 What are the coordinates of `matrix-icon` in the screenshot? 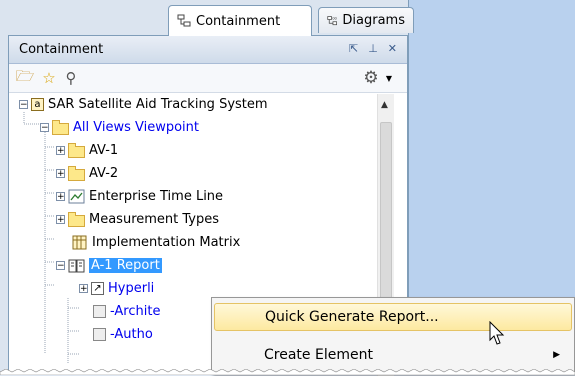 It's located at (79, 242).